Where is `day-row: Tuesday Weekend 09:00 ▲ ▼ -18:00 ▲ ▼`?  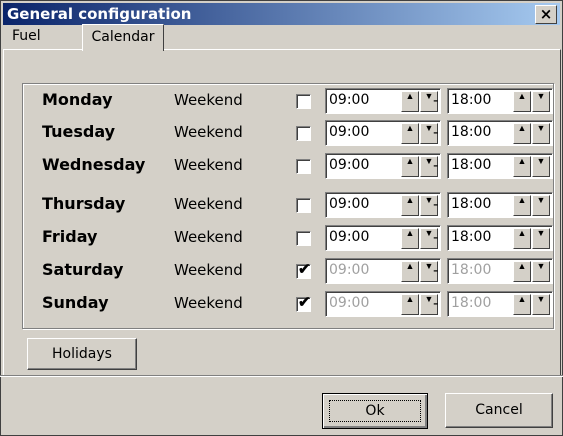
day-row: Tuesday Weekend 09:00 ▲ ▼ -18:00 ▲ ▼ is located at coordinates (281, 133).